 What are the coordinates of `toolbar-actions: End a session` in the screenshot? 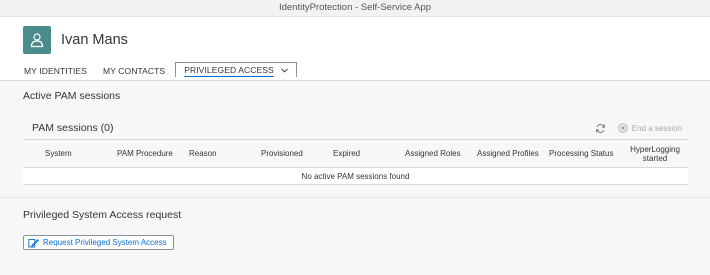 It's located at (641, 128).